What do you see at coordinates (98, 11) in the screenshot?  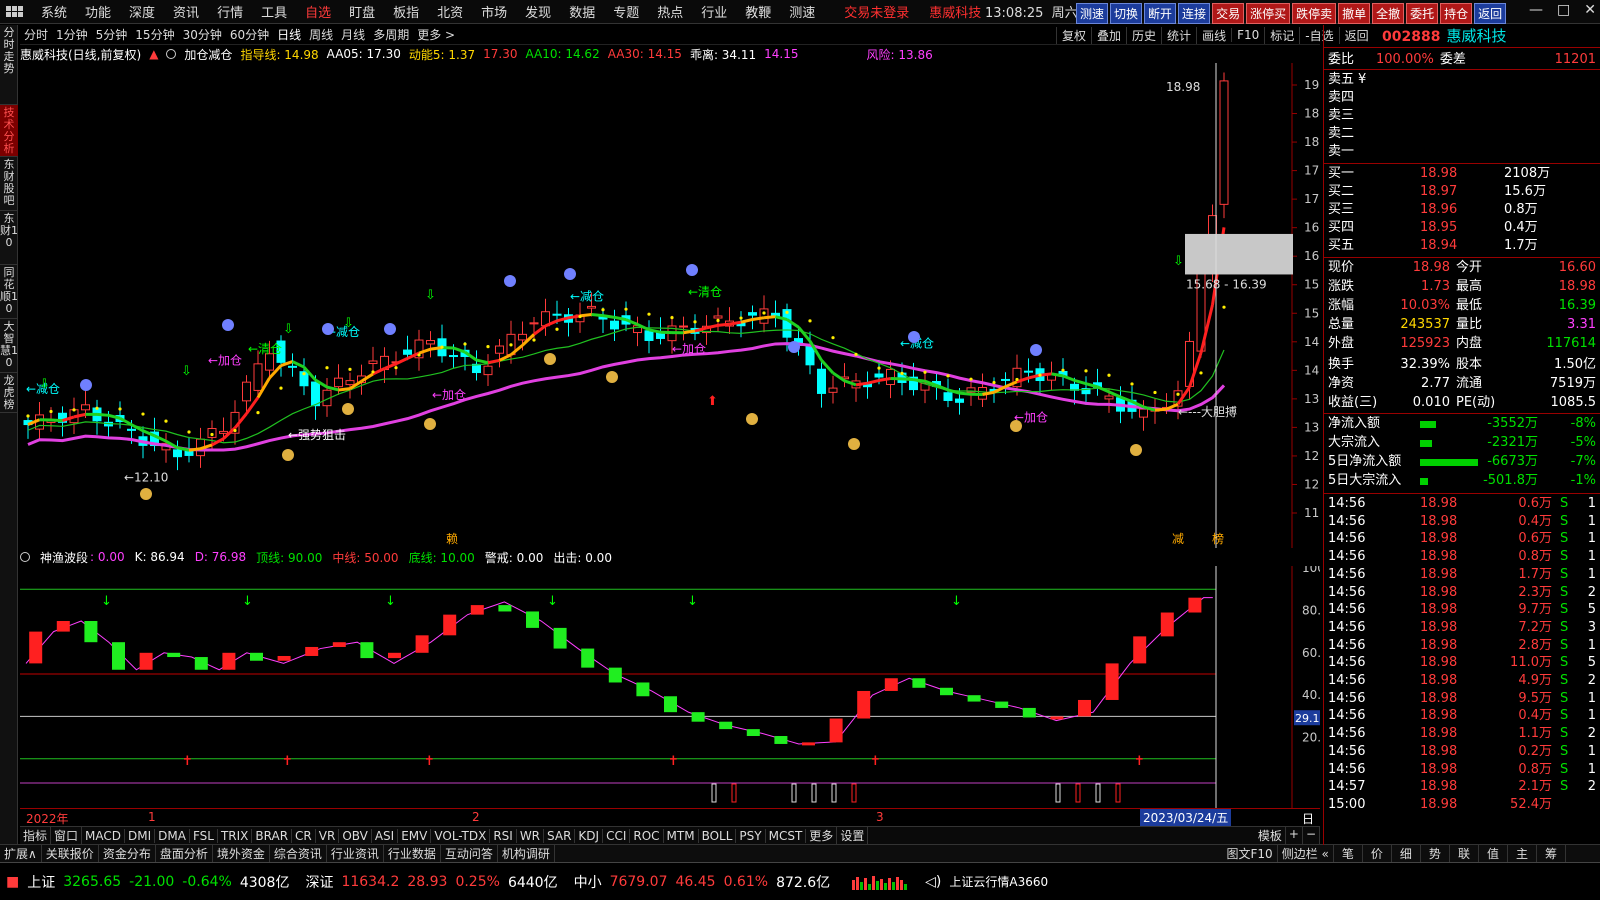 I see `menu-item-1: 功能` at bounding box center [98, 11].